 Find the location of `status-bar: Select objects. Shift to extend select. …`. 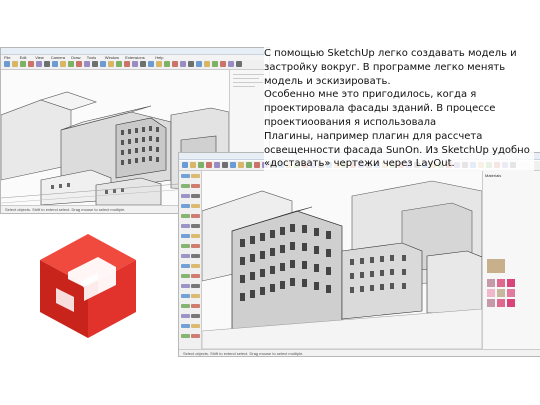

status-bar: Select objects. Shift to extend select. … is located at coordinates (359, 352).